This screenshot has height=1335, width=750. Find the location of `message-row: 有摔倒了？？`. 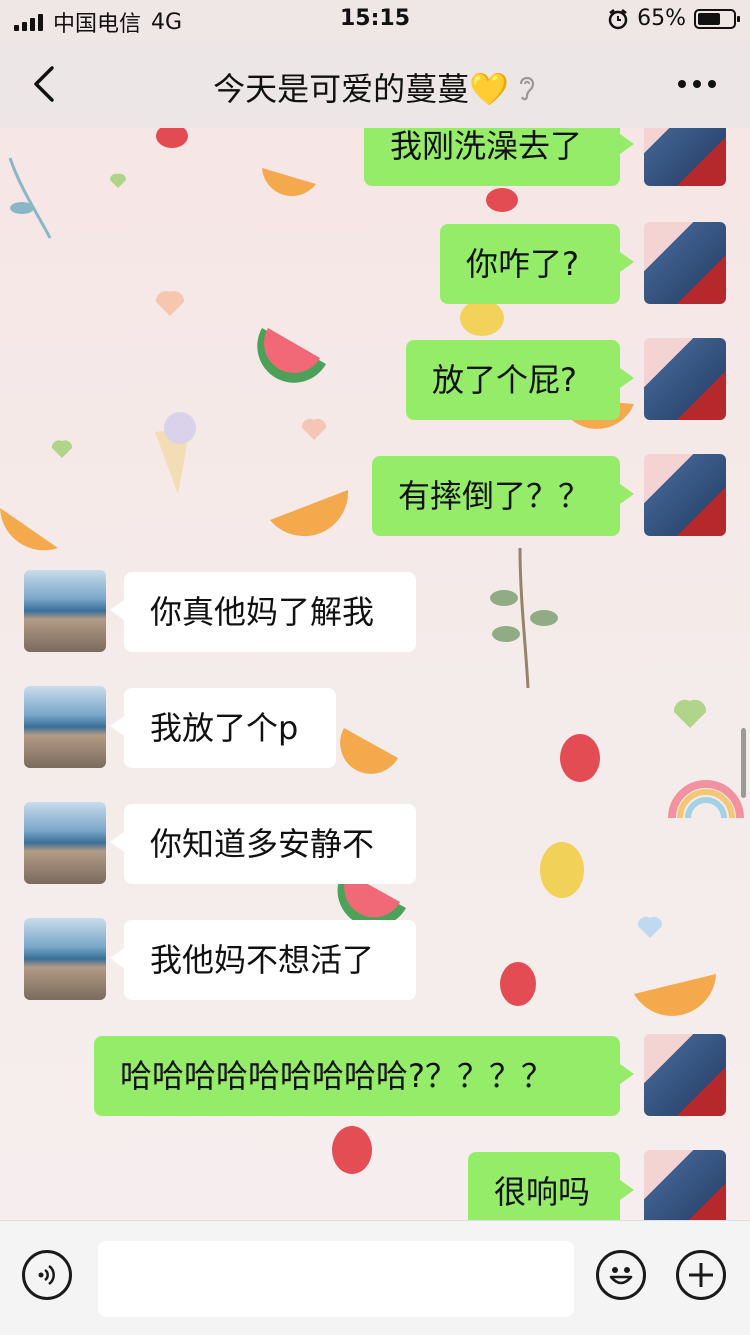

message-row: 有摔倒了？？ is located at coordinates (375, 495).